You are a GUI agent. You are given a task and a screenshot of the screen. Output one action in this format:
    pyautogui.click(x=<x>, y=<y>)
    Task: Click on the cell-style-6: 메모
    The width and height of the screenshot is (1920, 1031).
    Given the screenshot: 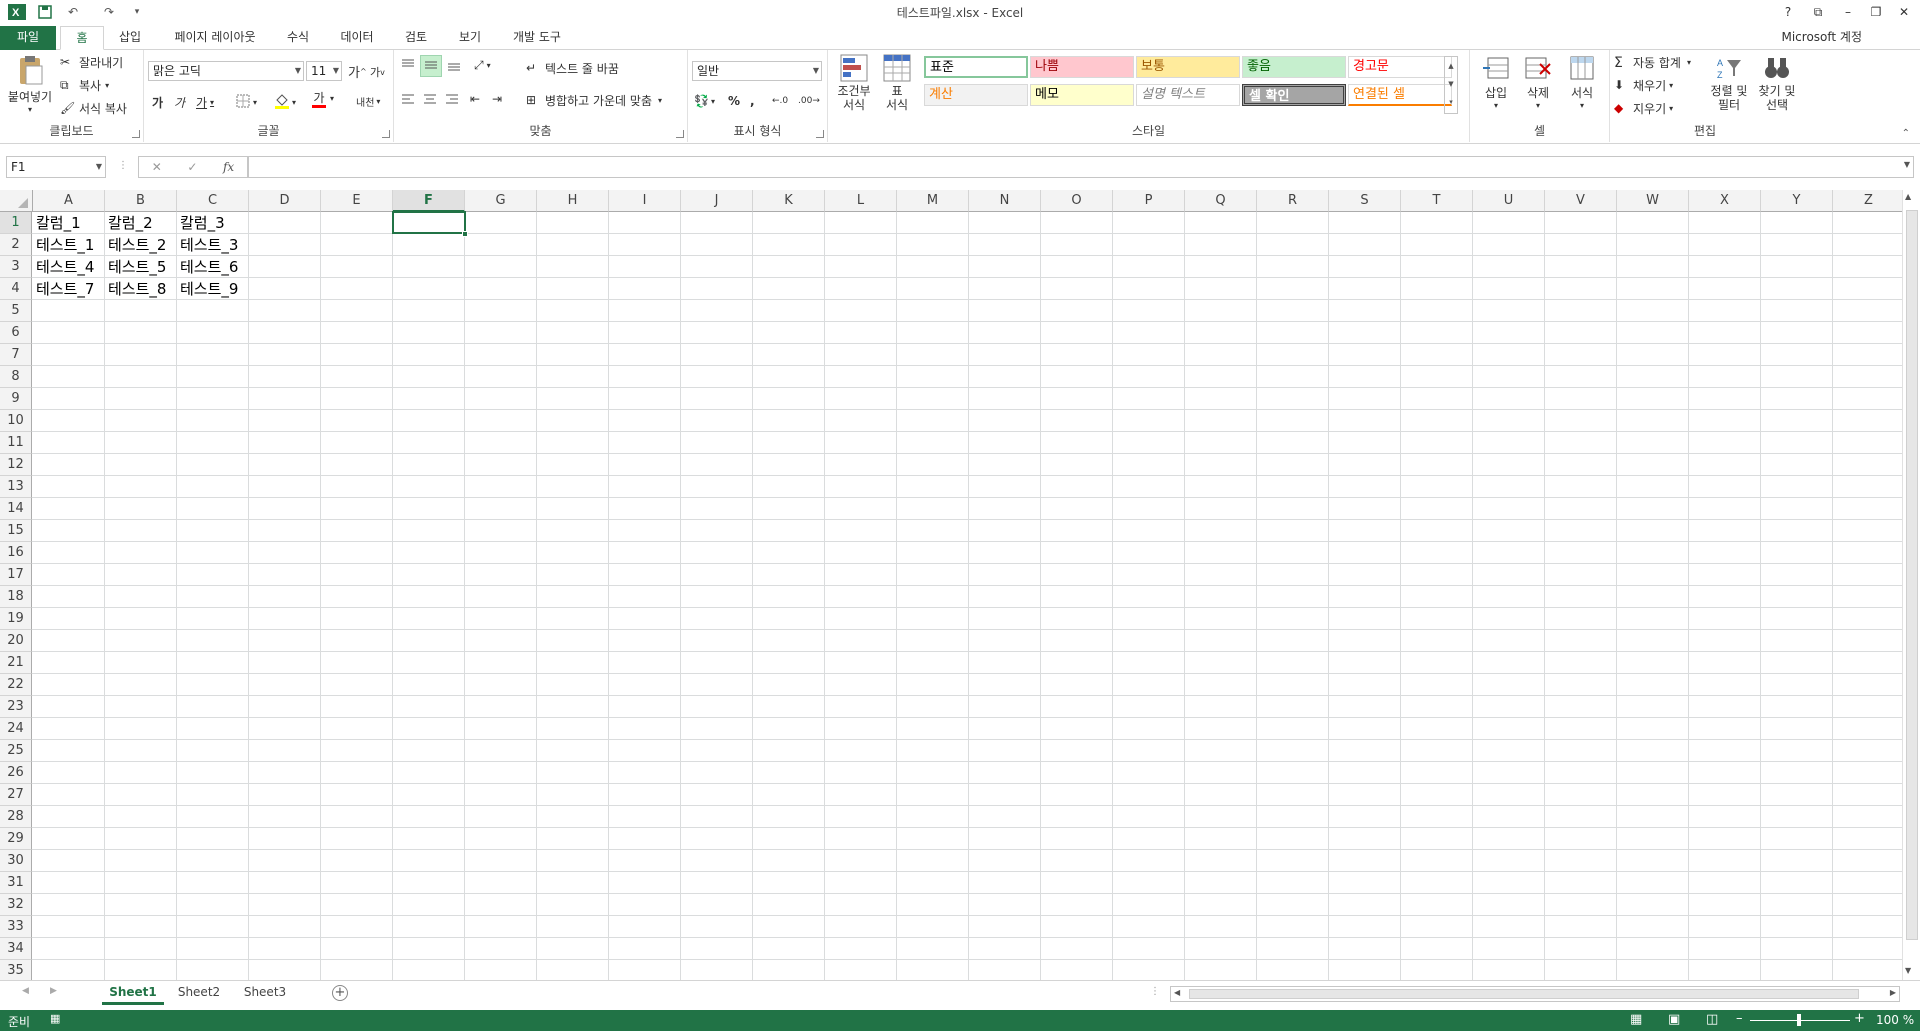 What is the action you would take?
    pyautogui.click(x=1082, y=95)
    